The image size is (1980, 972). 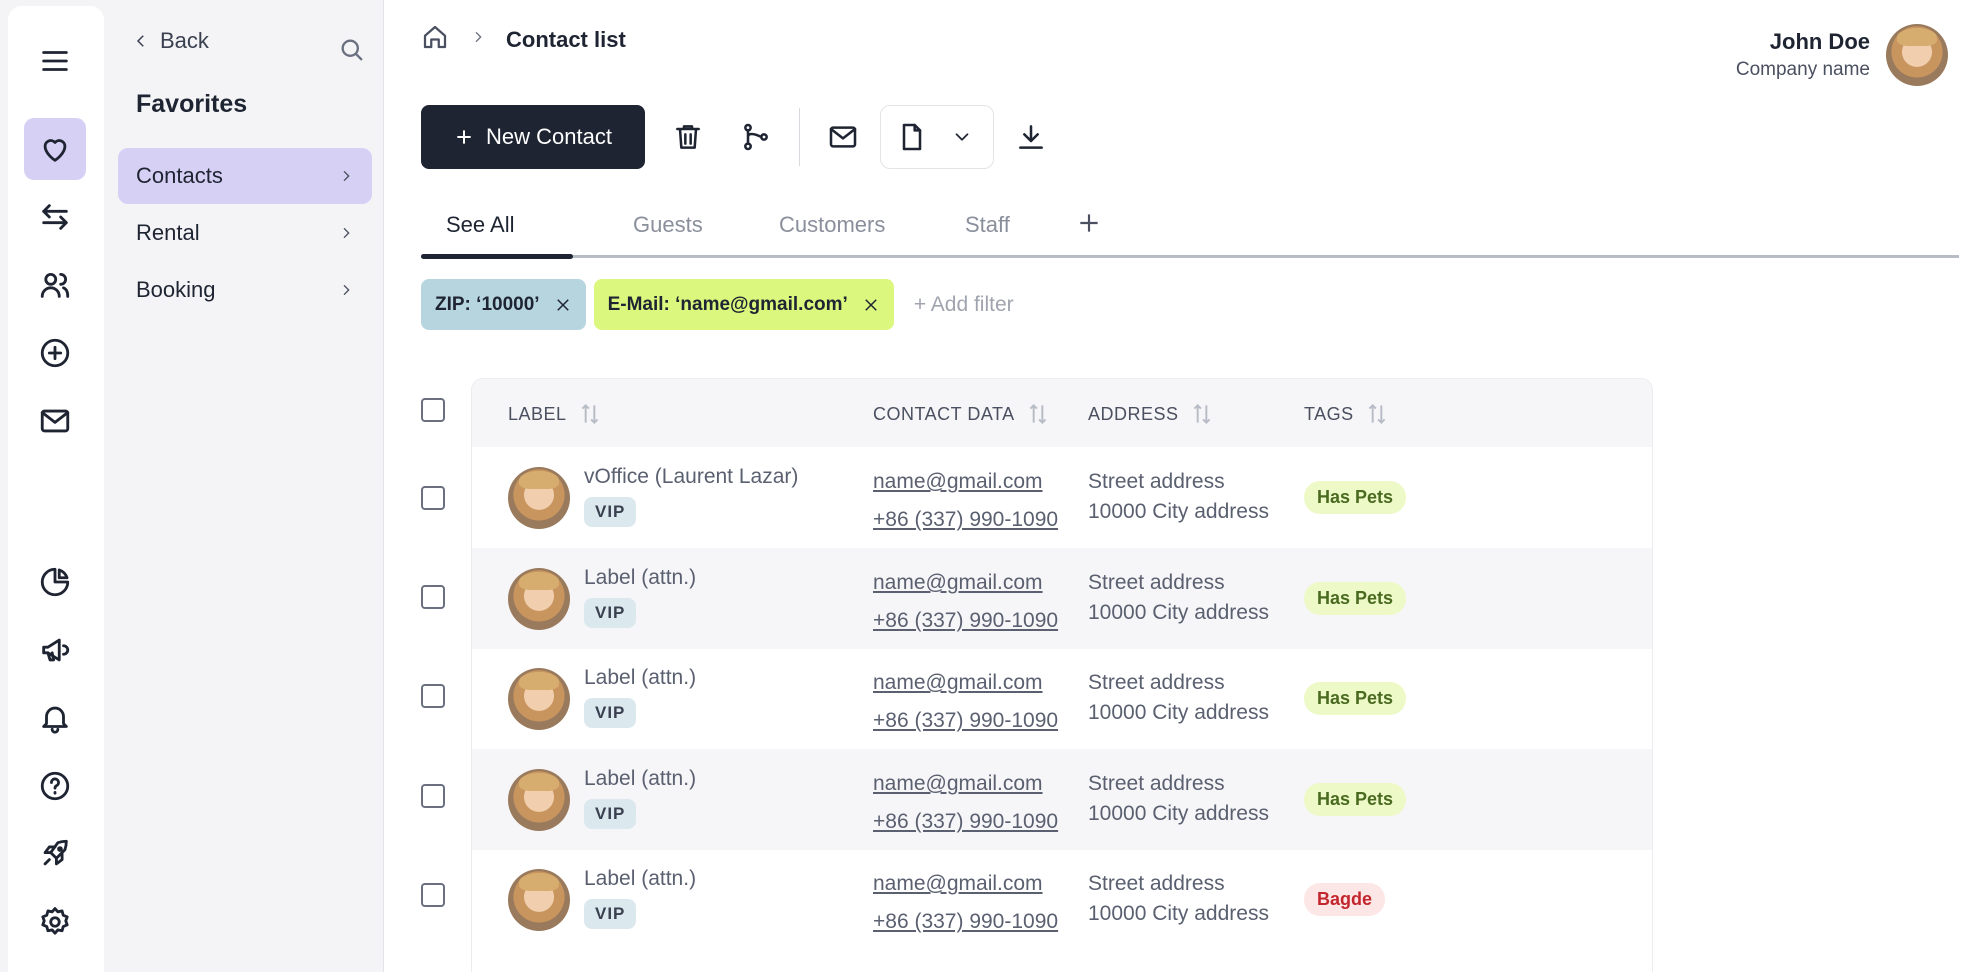 What do you see at coordinates (176, 289) in the screenshot?
I see `favorites-item-label: Booking` at bounding box center [176, 289].